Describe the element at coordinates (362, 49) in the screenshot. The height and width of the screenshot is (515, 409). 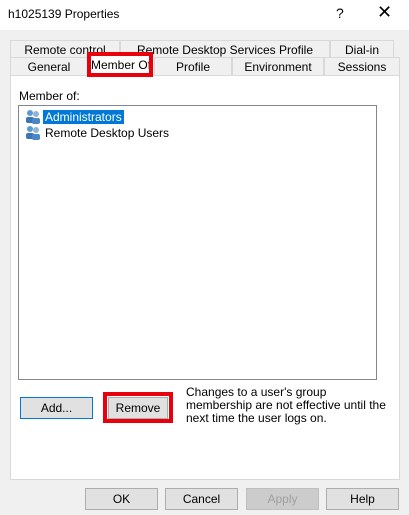
I see `tab-dial-in: Dial-in` at that location.